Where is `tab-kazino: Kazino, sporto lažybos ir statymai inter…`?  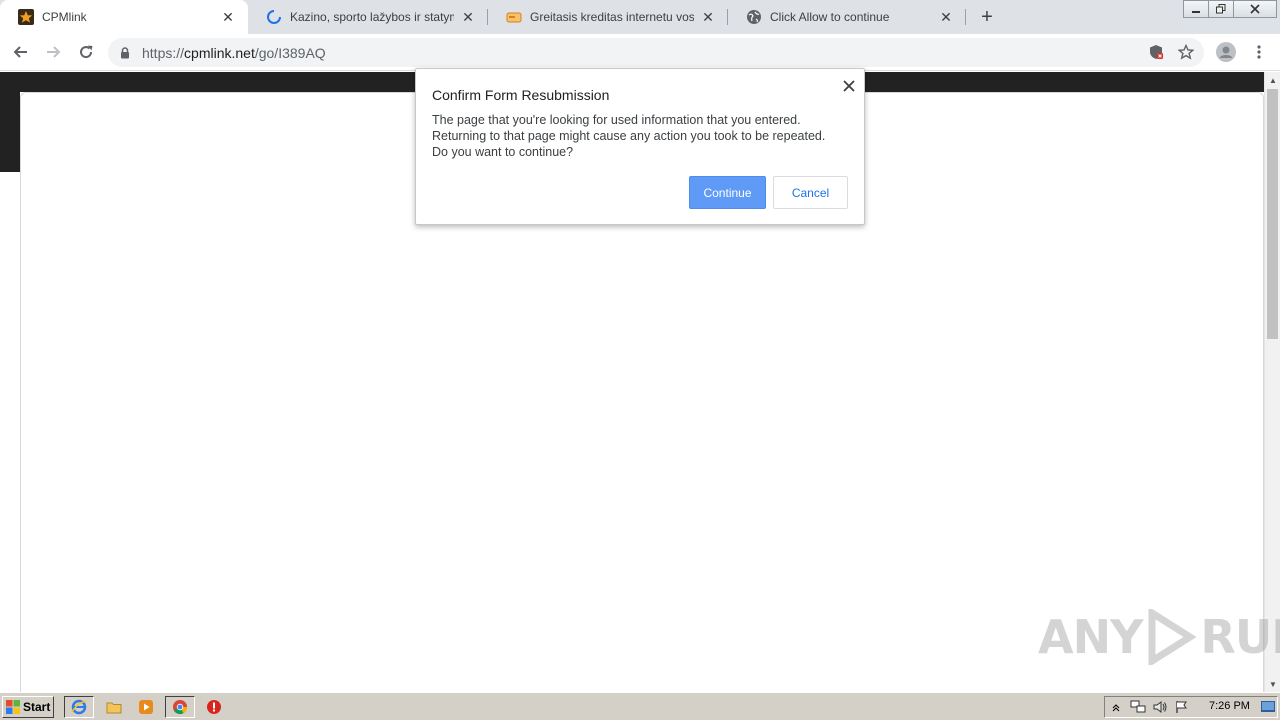 tab-kazino: Kazino, sporto lažybos ir statymai inter… is located at coordinates (368, 17).